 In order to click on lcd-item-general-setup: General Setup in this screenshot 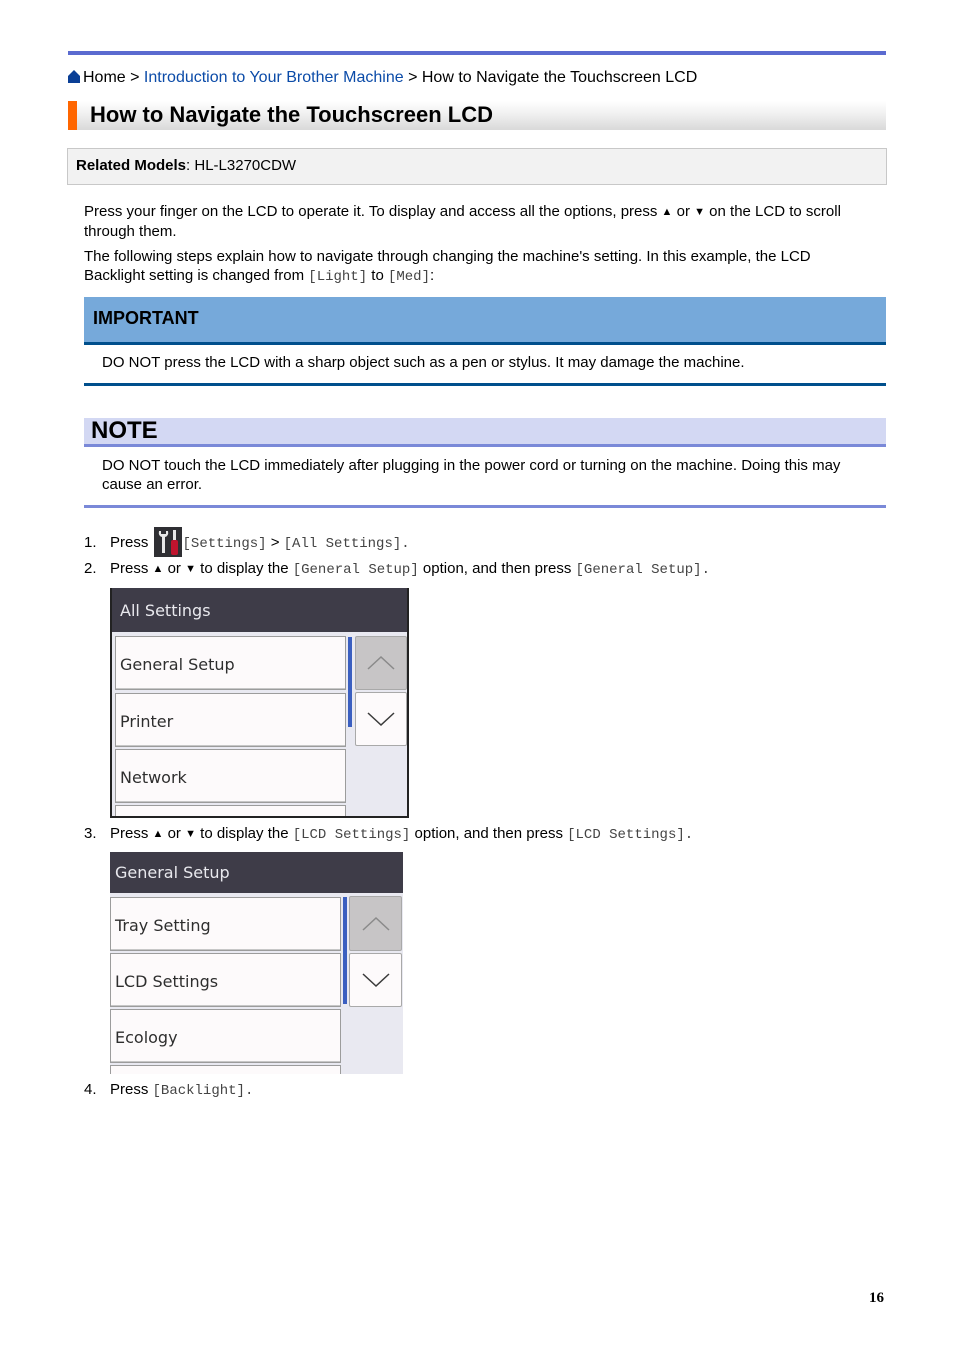, I will do `click(230, 663)`.